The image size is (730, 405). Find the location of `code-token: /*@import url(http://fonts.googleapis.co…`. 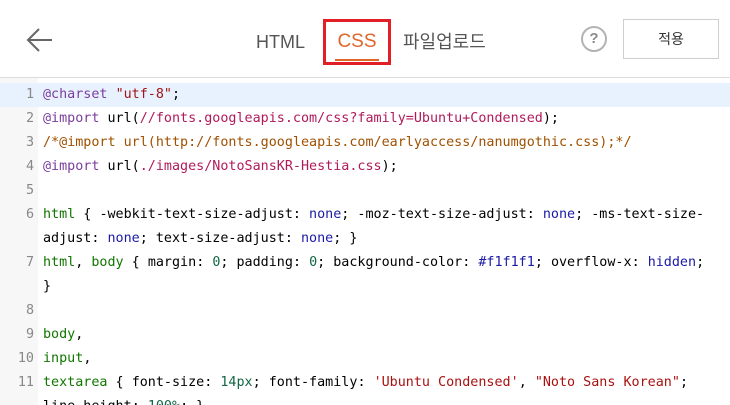

code-token: /*@import url(http://fonts.googleapis.co… is located at coordinates (337, 142).